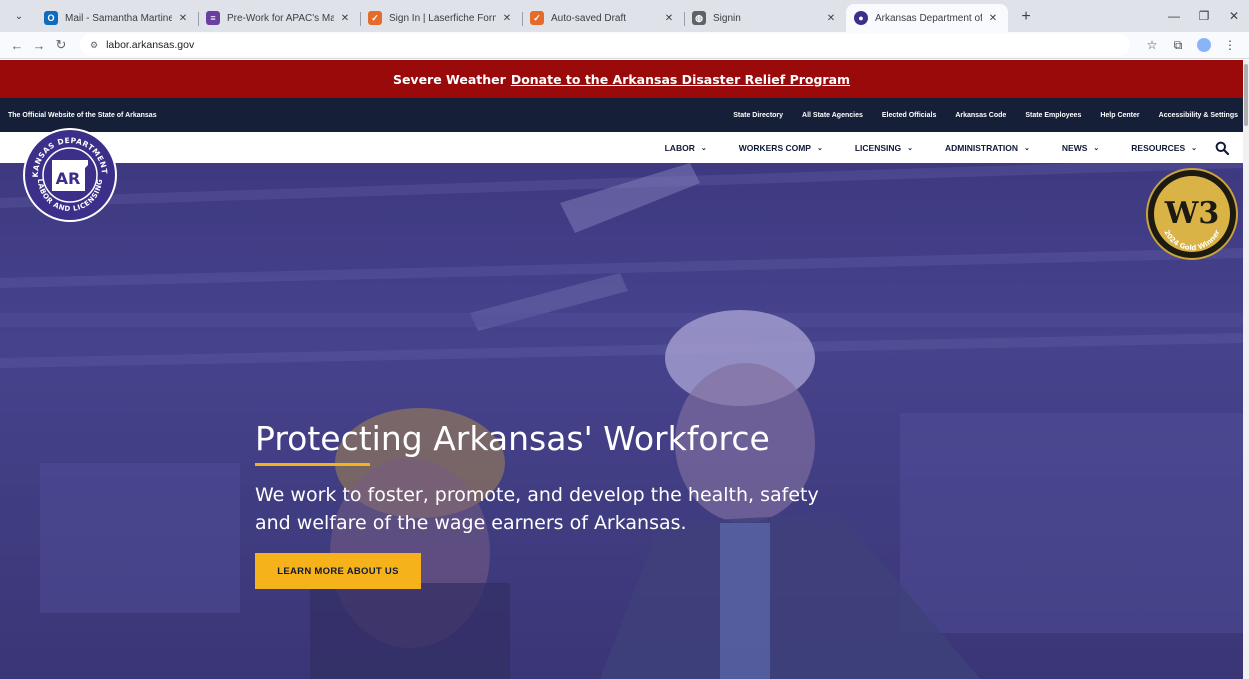 The height and width of the screenshot is (679, 1249). I want to click on tab-title: Mail - Samantha Martinez (ADL, so click(118, 18).